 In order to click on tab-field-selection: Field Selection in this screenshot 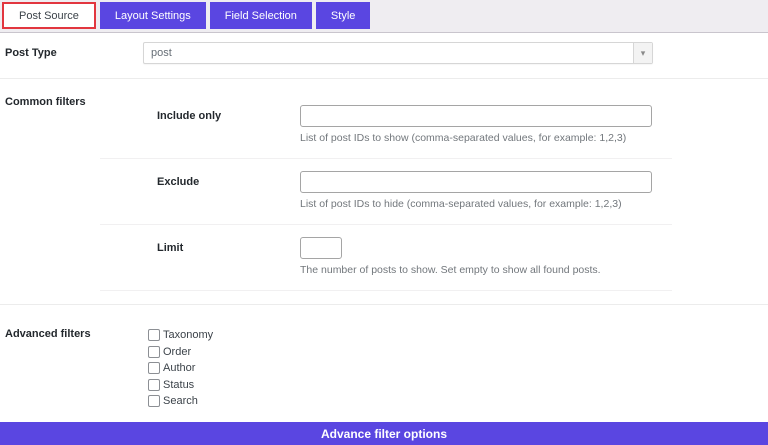, I will do `click(260, 15)`.